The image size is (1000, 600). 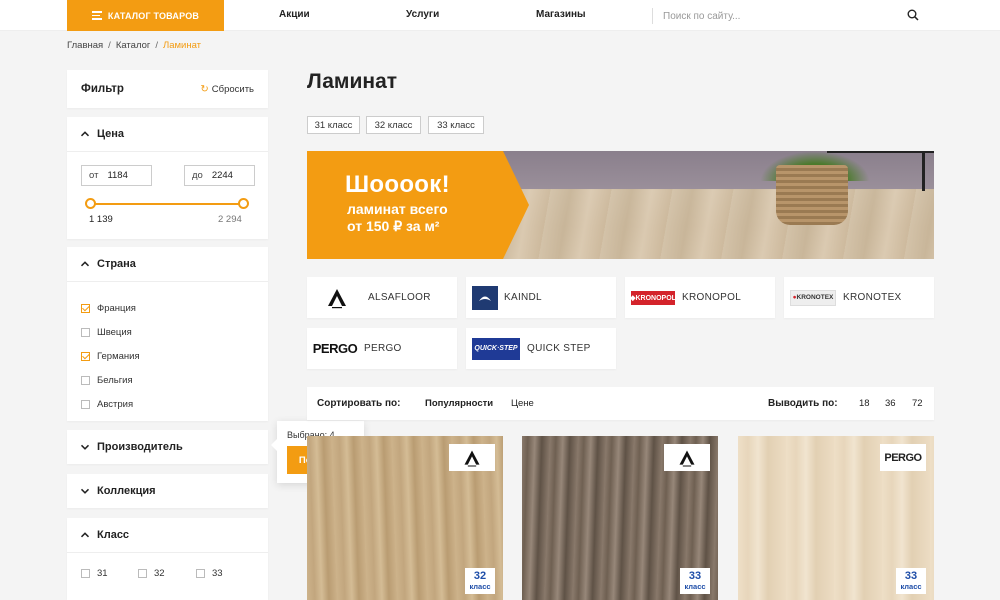 I want to click on banner-headline: Шоооок!, so click(x=397, y=184).